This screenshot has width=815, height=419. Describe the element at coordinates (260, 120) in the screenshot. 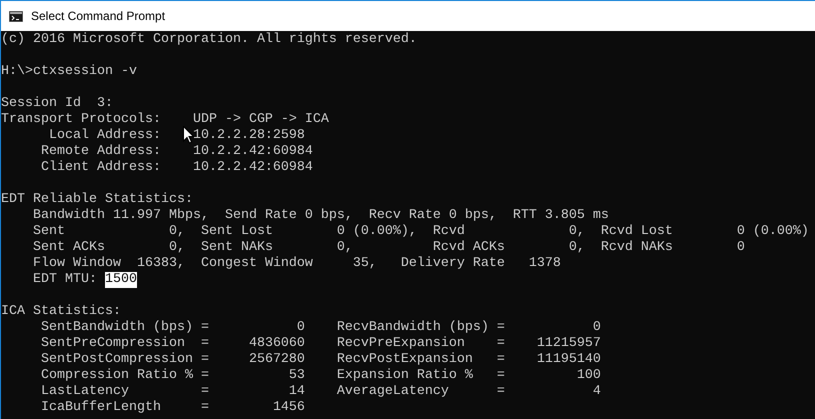

I see `console-line: UDP -> CGP -> ICA` at that location.